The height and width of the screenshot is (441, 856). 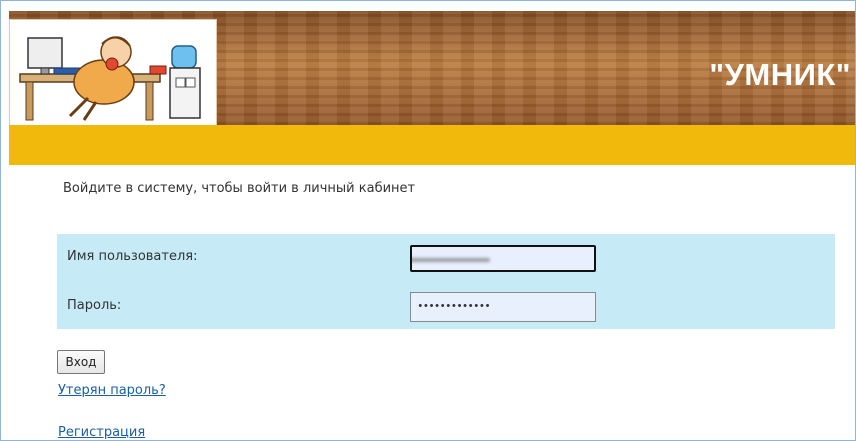 What do you see at coordinates (503, 258) in the screenshot?
I see `username-input` at bounding box center [503, 258].